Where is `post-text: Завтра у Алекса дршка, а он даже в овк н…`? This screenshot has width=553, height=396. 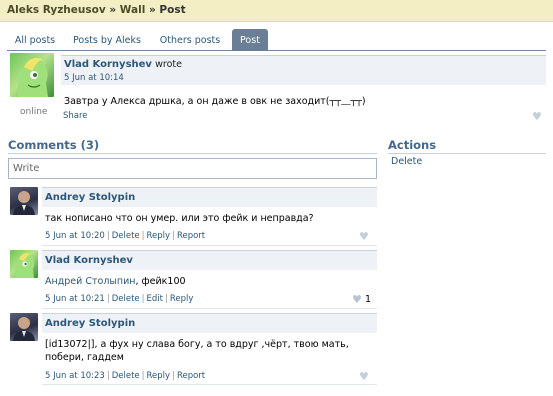 post-text: Завтра у Алекса дршка, а он даже в овк н… is located at coordinates (215, 101).